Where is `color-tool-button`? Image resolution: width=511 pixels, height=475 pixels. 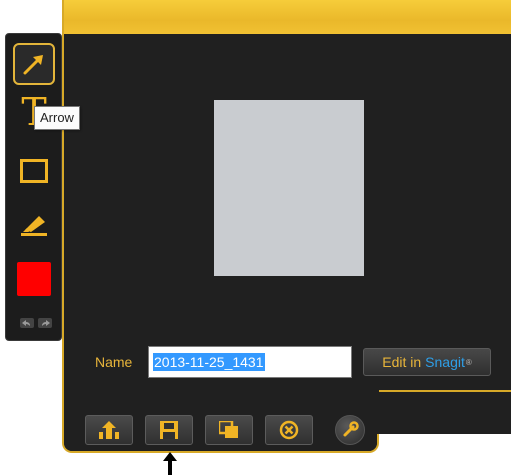
color-tool-button is located at coordinates (34, 279).